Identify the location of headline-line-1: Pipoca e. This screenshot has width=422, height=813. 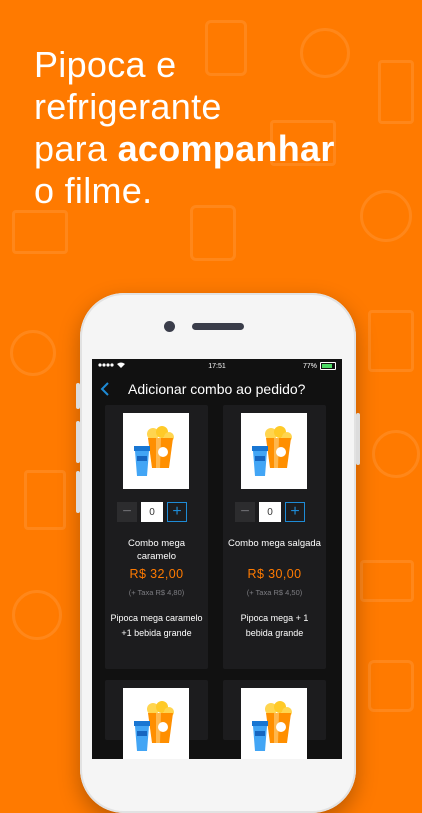
(105, 64).